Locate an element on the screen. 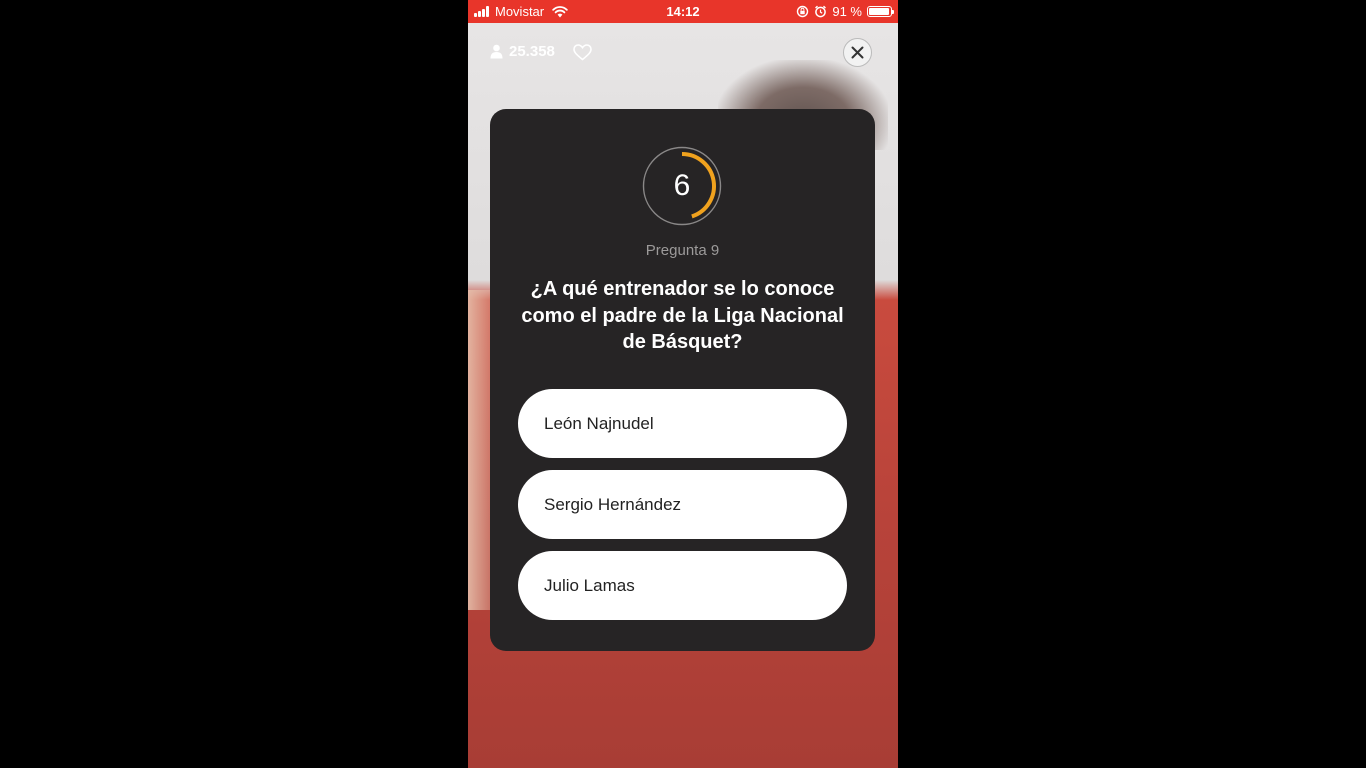 Image resolution: width=1366 pixels, height=768 pixels. heart-icon is located at coordinates (582, 52).